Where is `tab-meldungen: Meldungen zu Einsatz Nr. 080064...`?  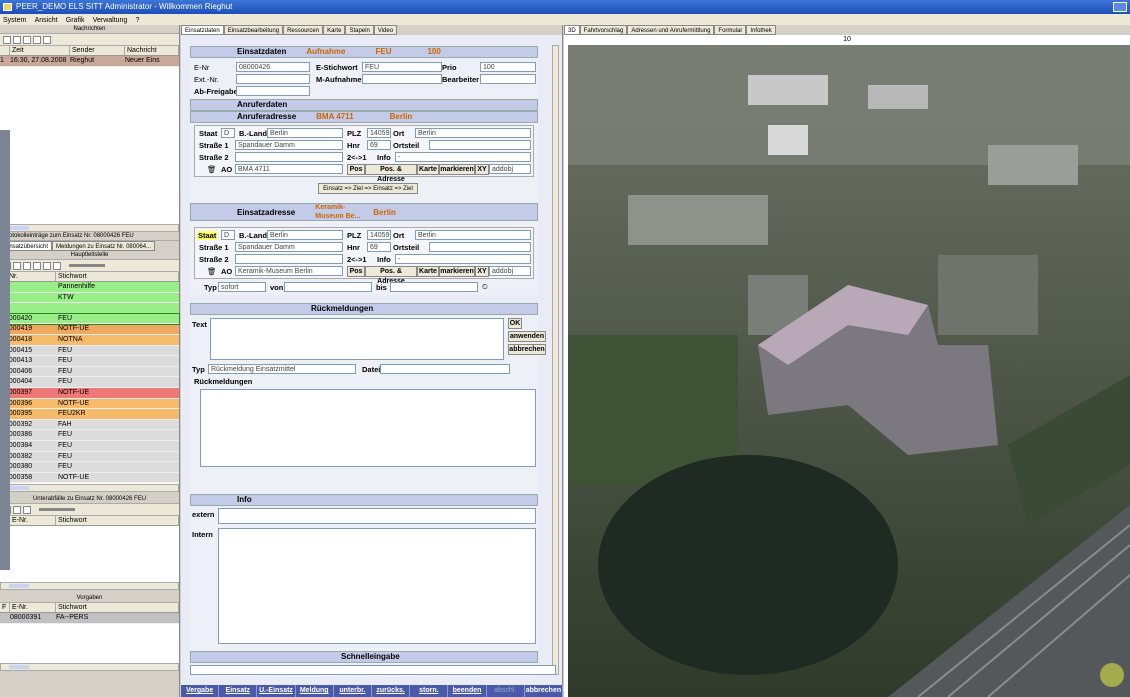 tab-meldungen: Meldungen zu Einsatz Nr. 080064... is located at coordinates (104, 246).